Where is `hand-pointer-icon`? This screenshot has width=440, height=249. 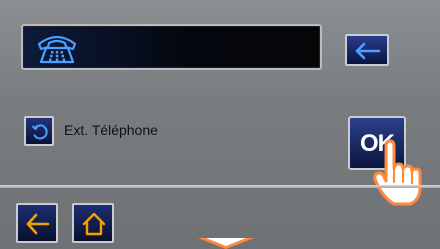
hand-pointer-icon is located at coordinates (397, 172).